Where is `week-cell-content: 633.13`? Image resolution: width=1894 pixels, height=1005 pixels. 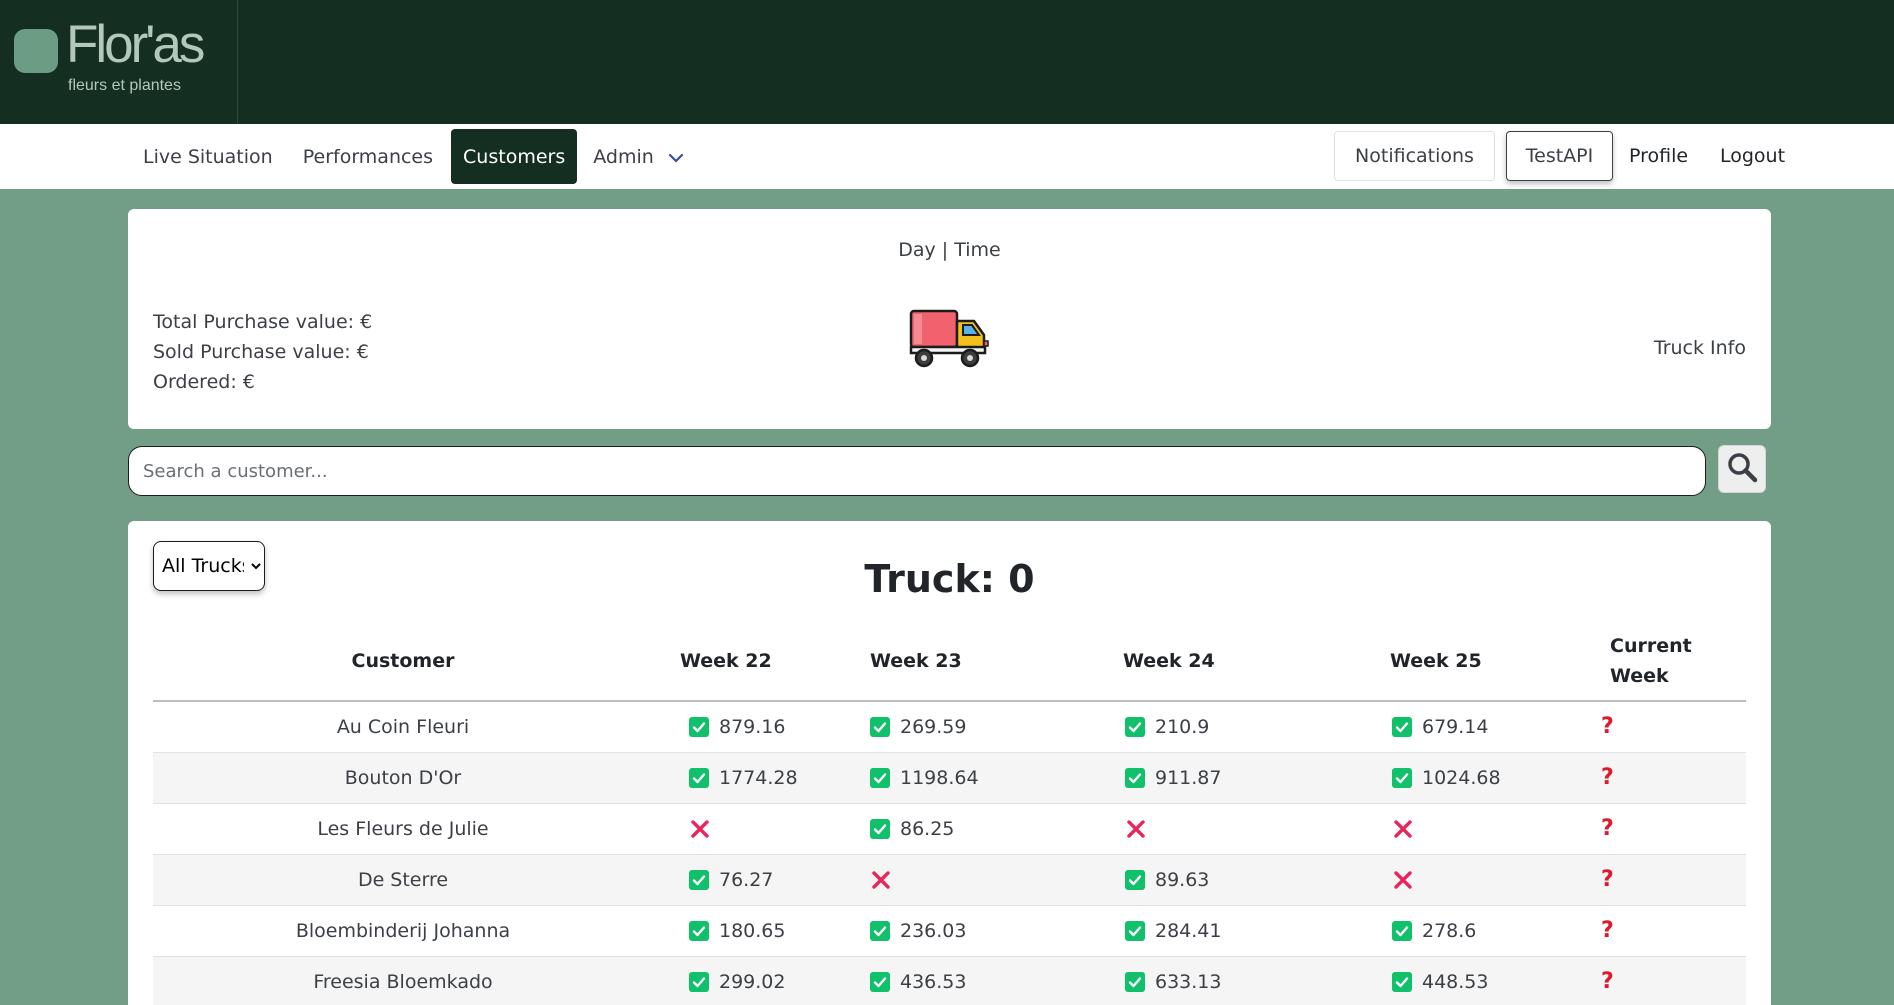
week-cell-content: 633.13 is located at coordinates (1232, 982).